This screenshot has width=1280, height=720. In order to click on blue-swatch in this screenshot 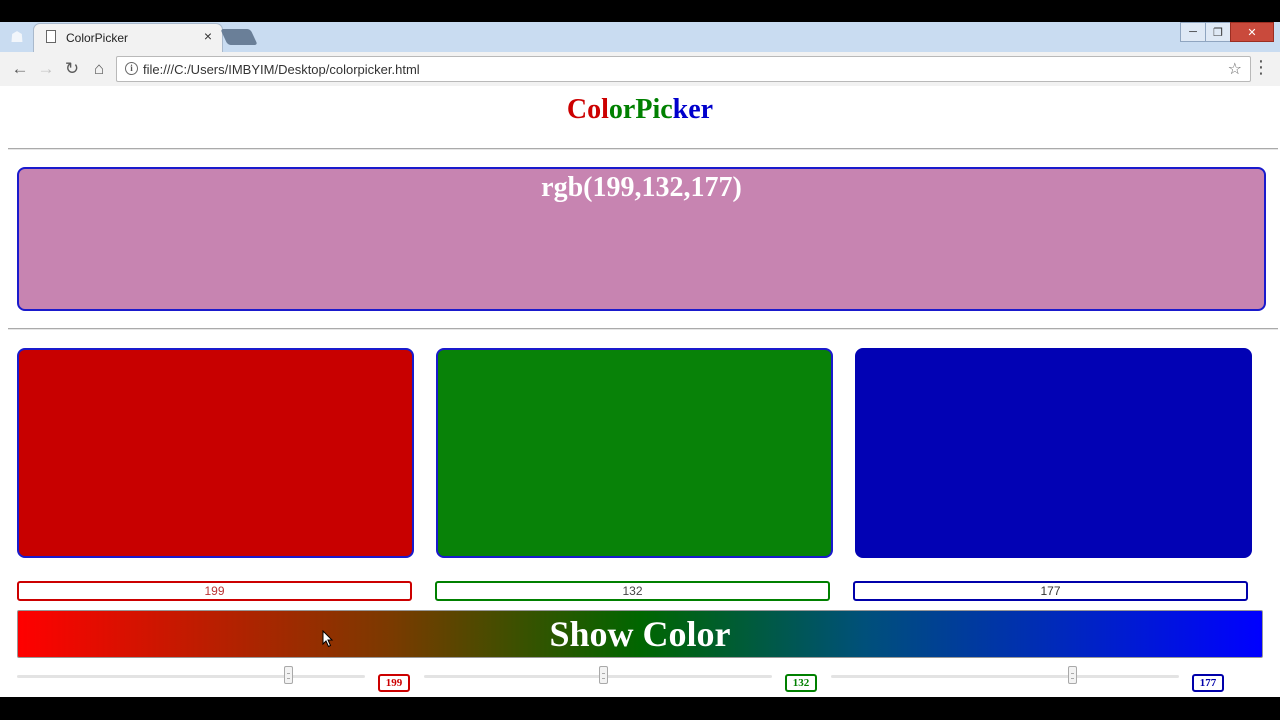, I will do `click(1053, 453)`.